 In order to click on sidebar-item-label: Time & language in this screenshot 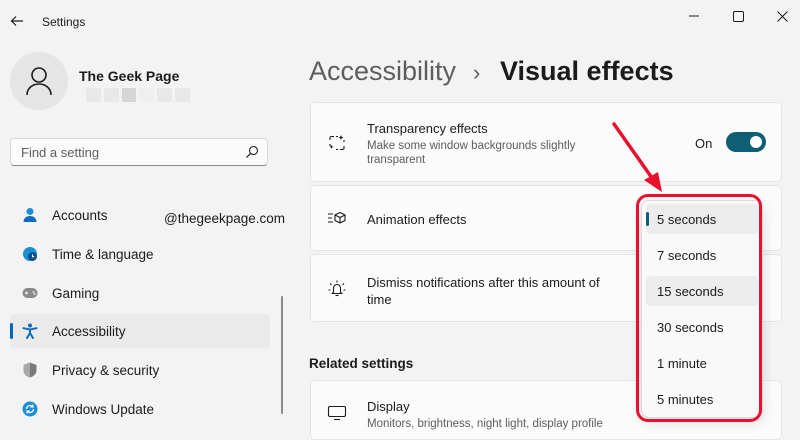, I will do `click(103, 254)`.